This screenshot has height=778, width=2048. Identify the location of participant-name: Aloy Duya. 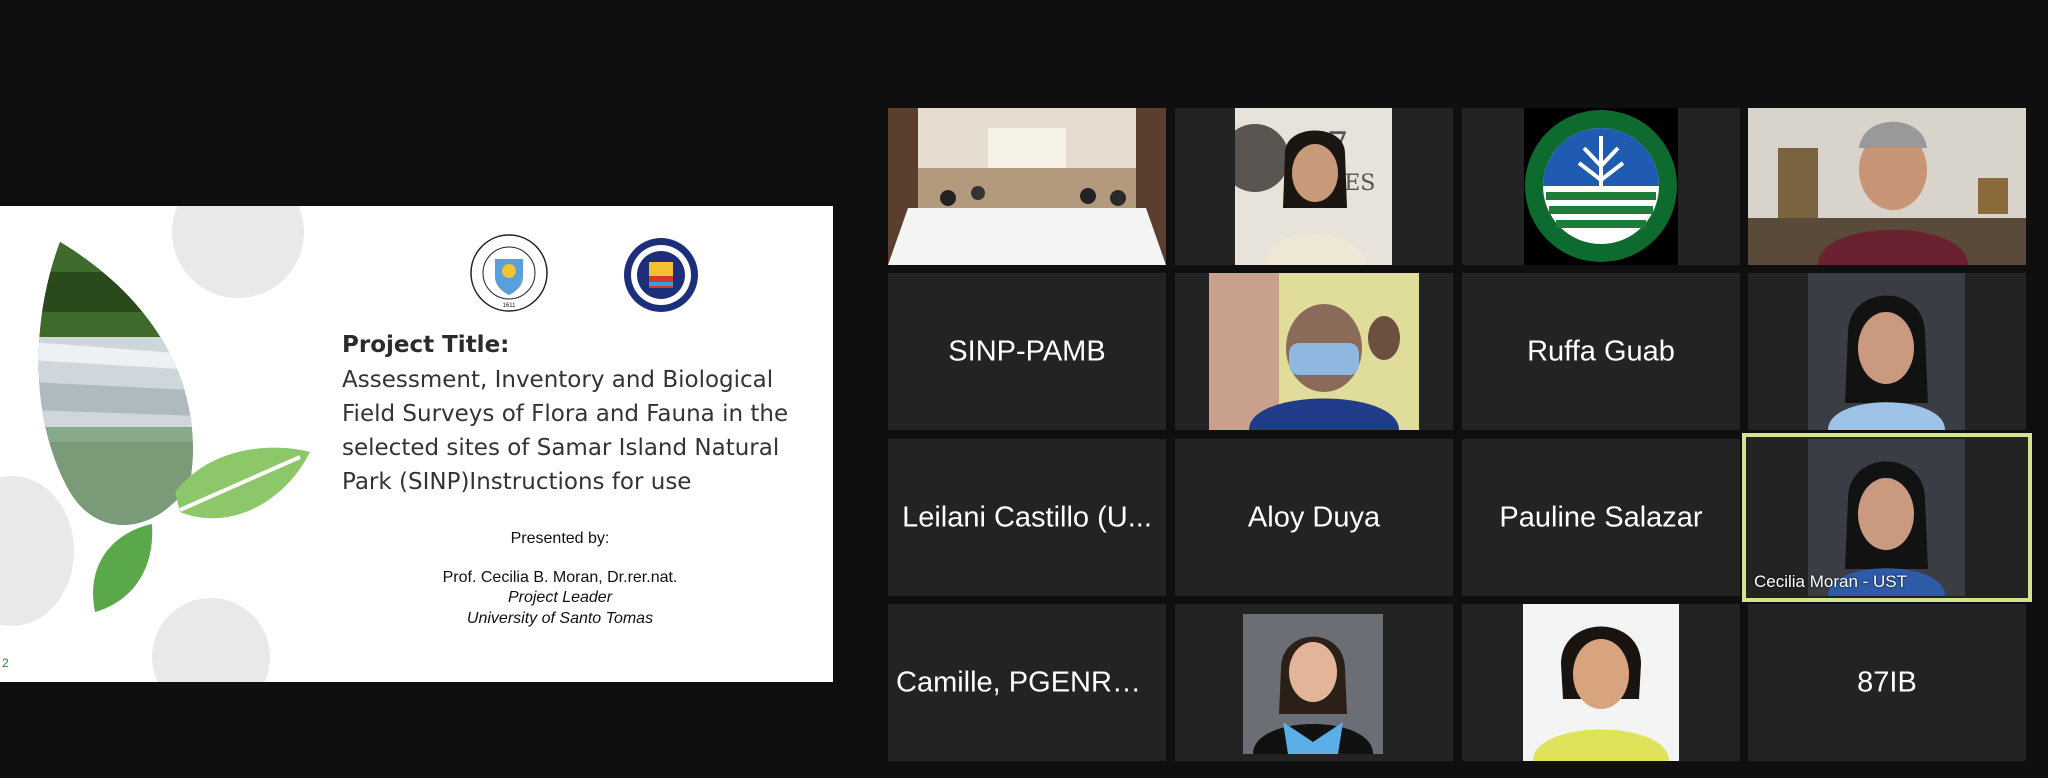
(1314, 517).